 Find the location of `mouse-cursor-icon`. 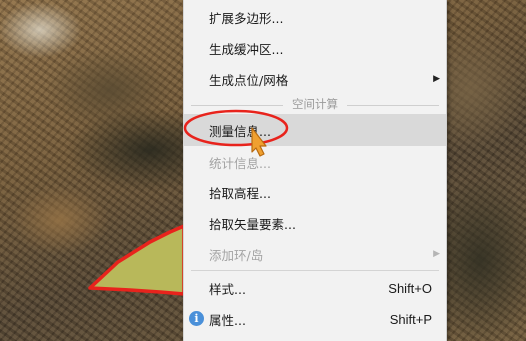

mouse-cursor-icon is located at coordinates (259, 142).